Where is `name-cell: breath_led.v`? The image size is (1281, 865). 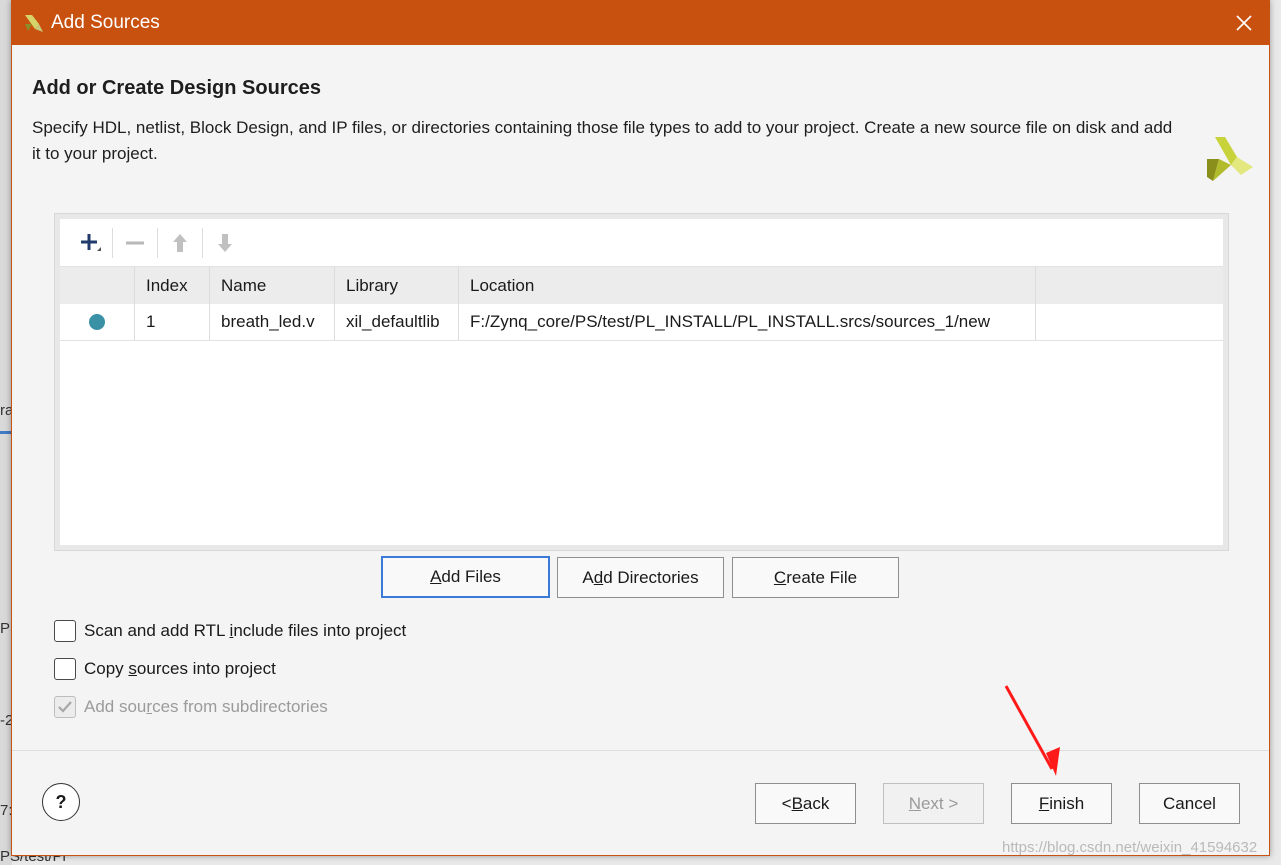
name-cell: breath_led.v is located at coordinates (272, 322).